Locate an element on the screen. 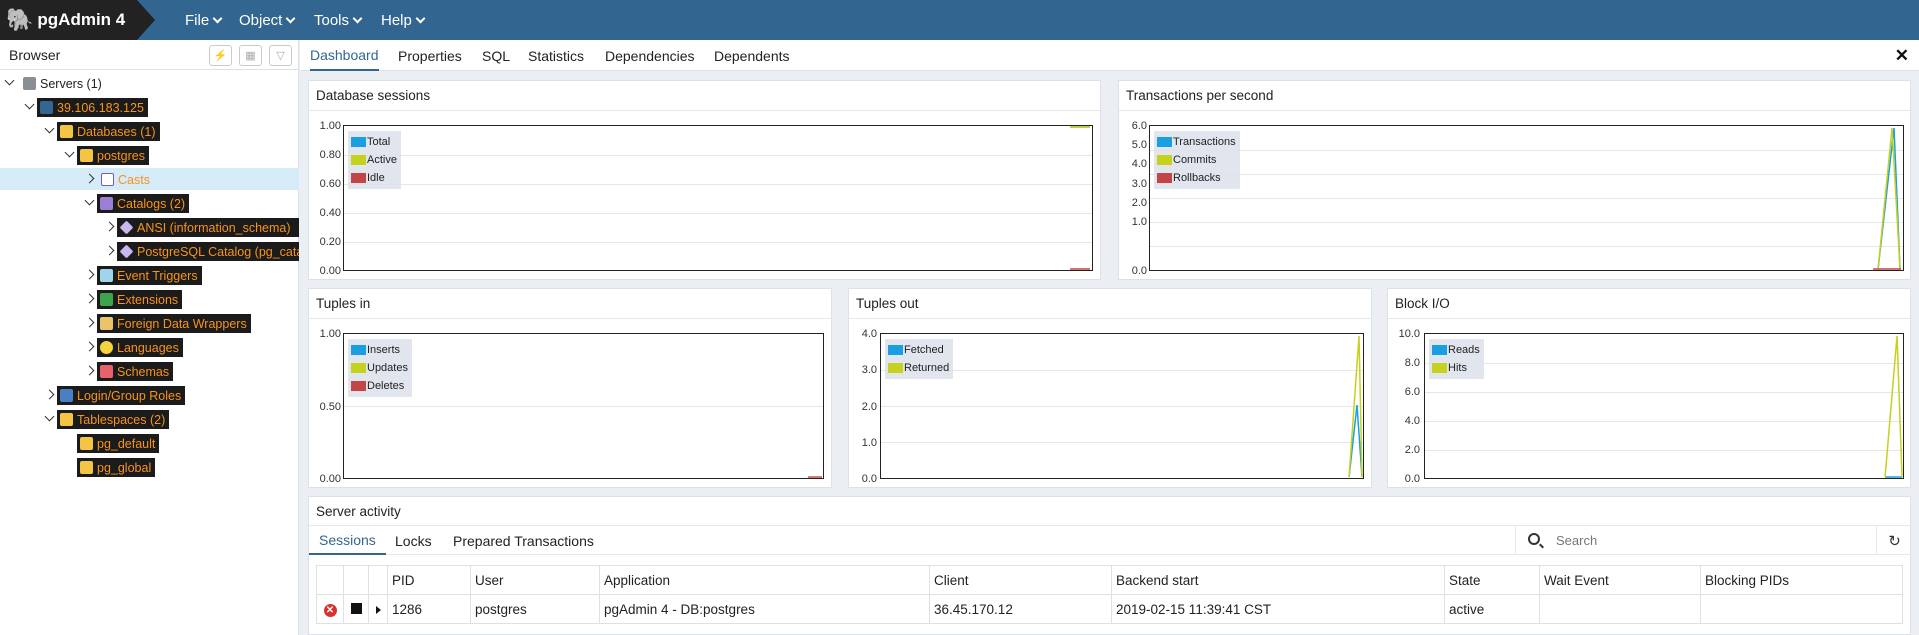 Image resolution: width=1919 pixels, height=635 pixels. y-tick: 1.0 is located at coordinates (869, 443).